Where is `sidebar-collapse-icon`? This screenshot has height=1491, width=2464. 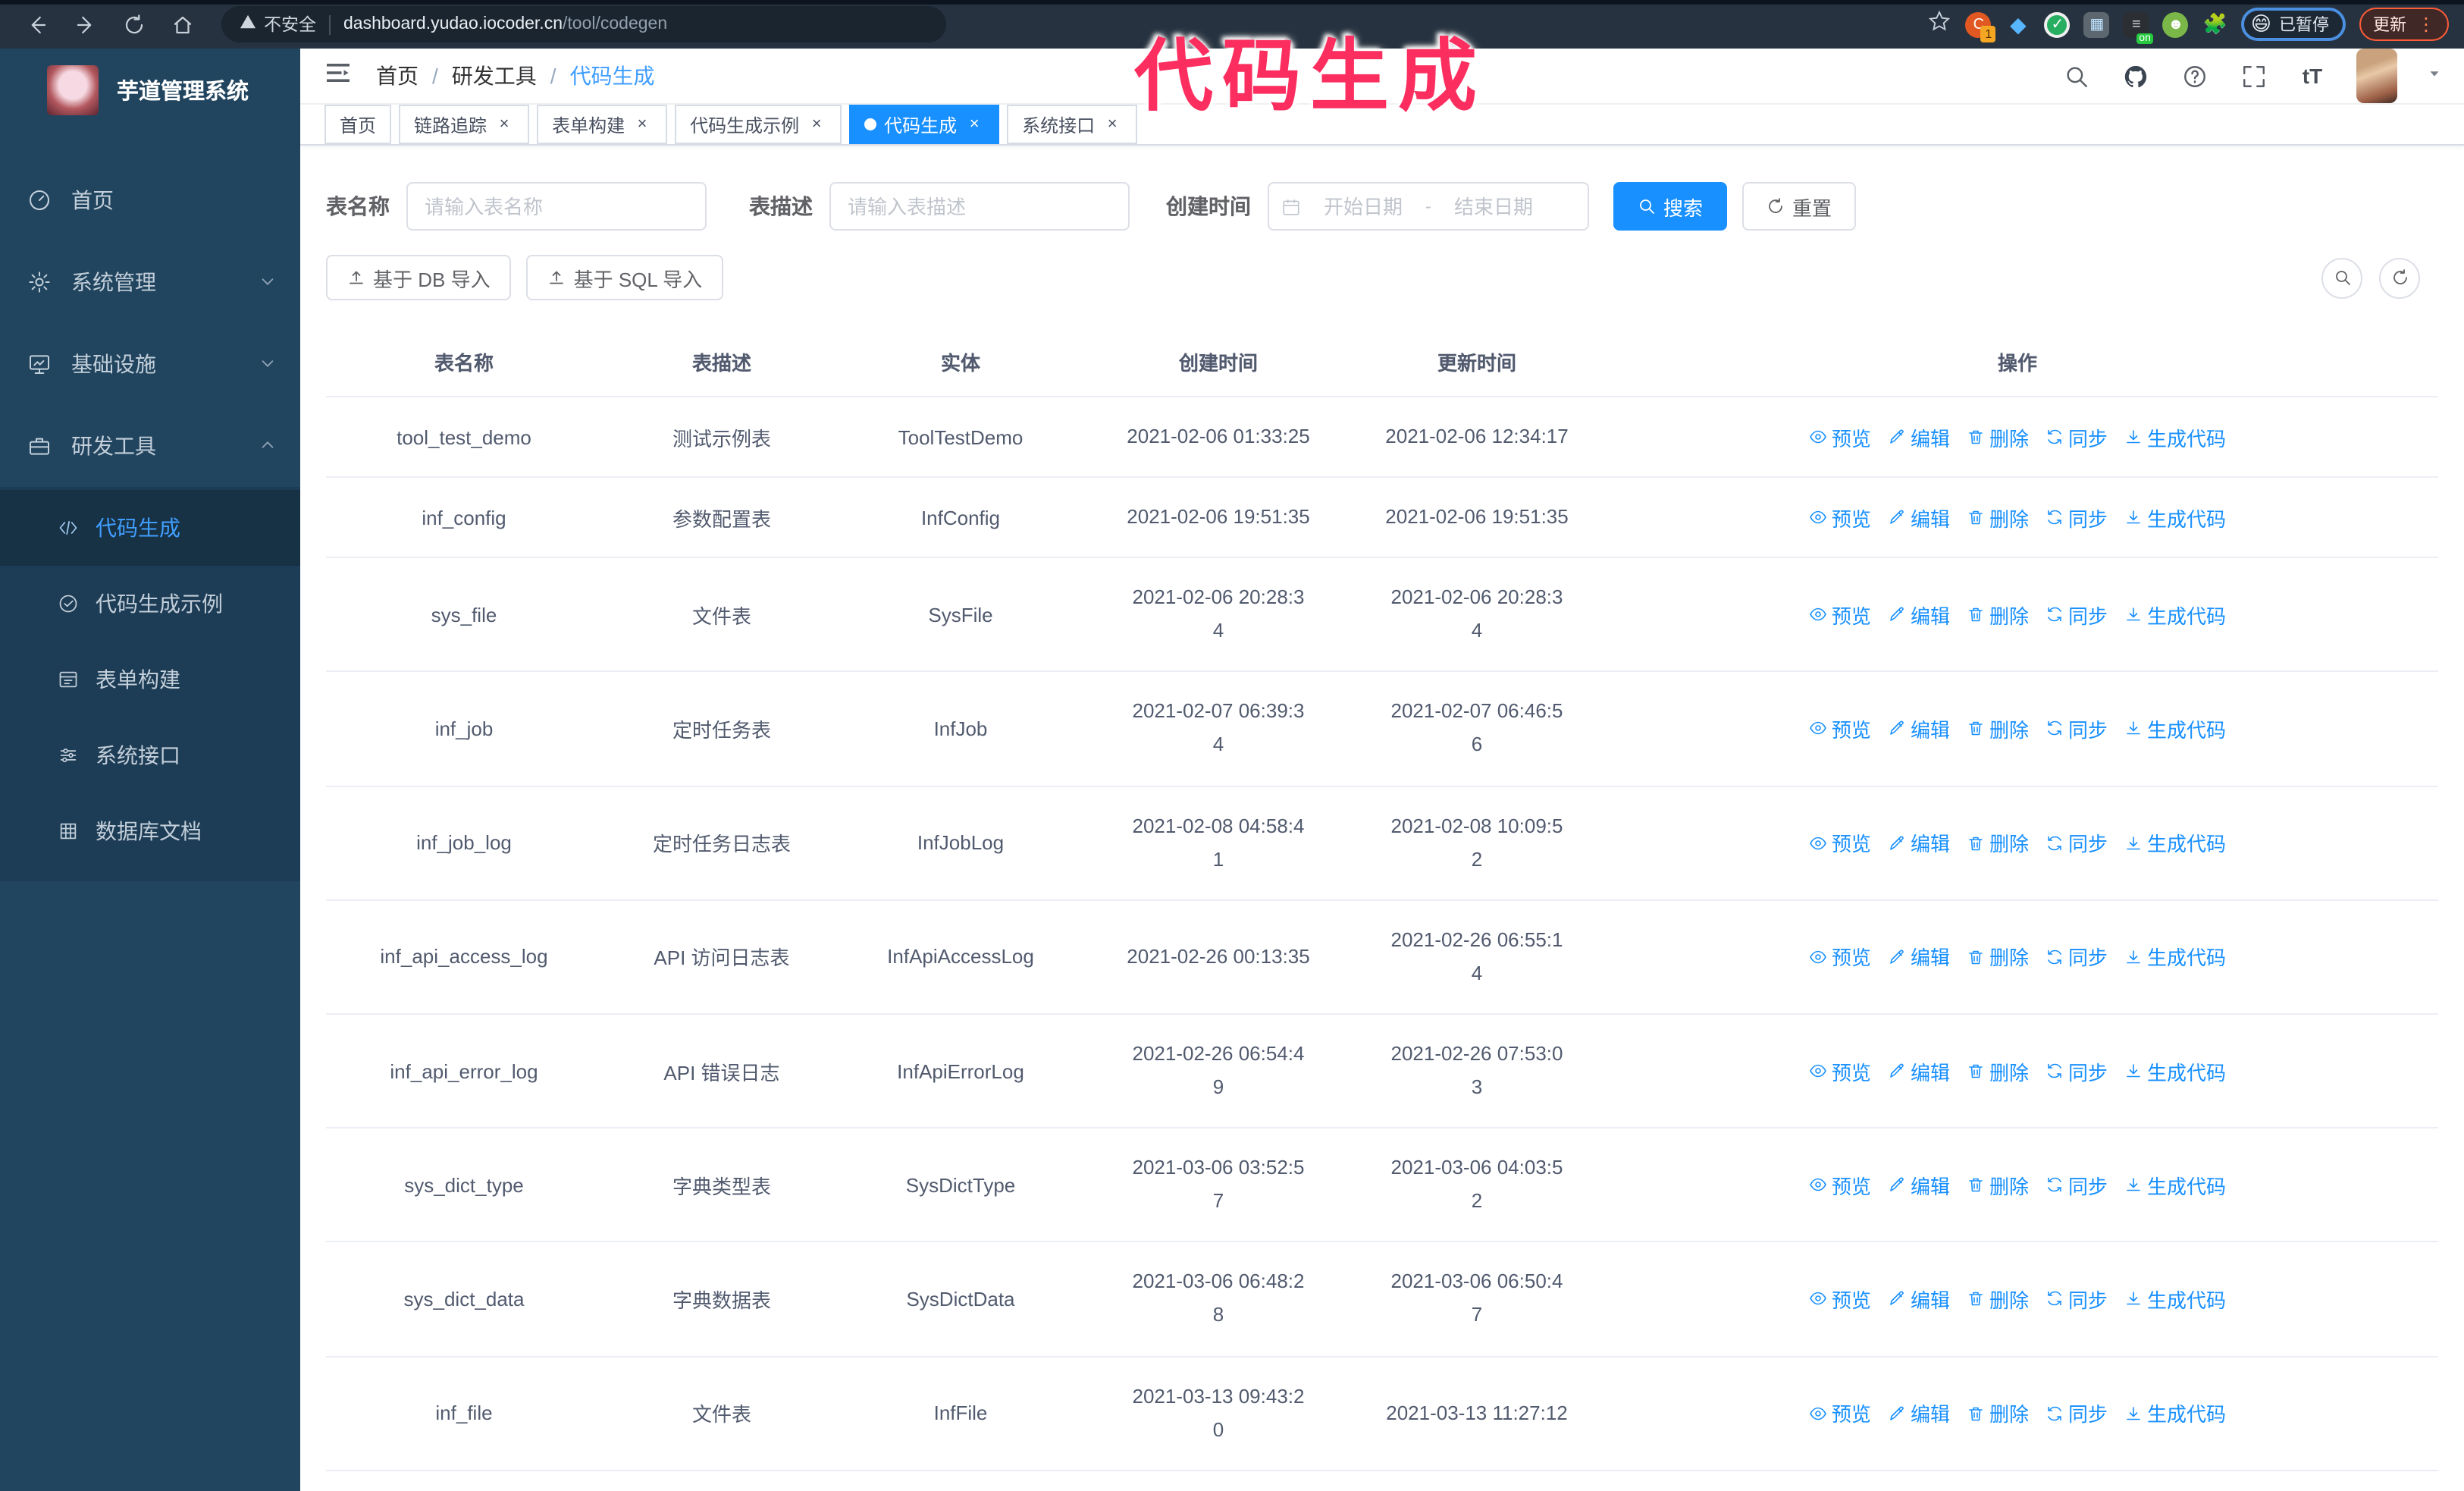 sidebar-collapse-icon is located at coordinates (338, 75).